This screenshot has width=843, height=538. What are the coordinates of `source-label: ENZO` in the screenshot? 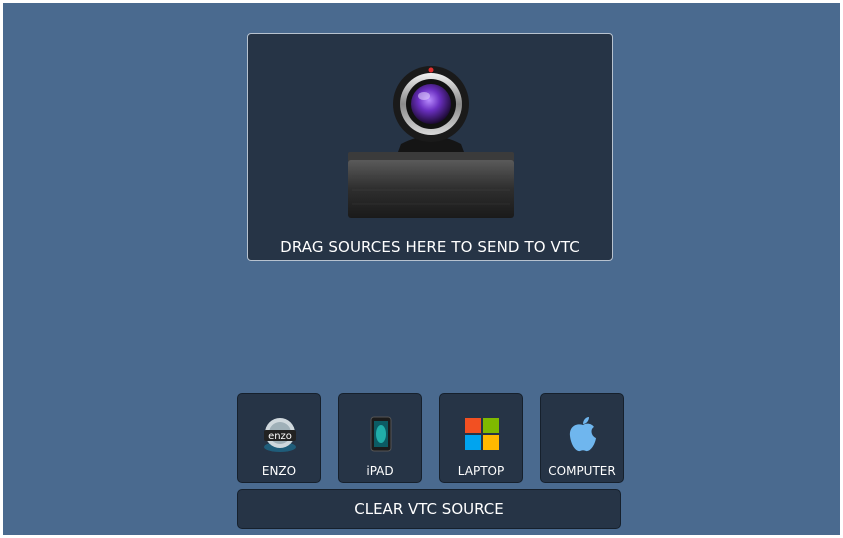 It's located at (279, 471).